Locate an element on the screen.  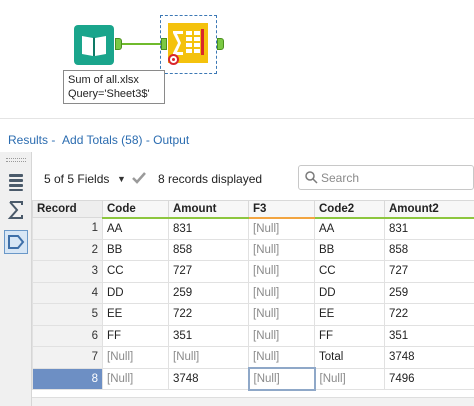
record-number: 4 is located at coordinates (67, 292).